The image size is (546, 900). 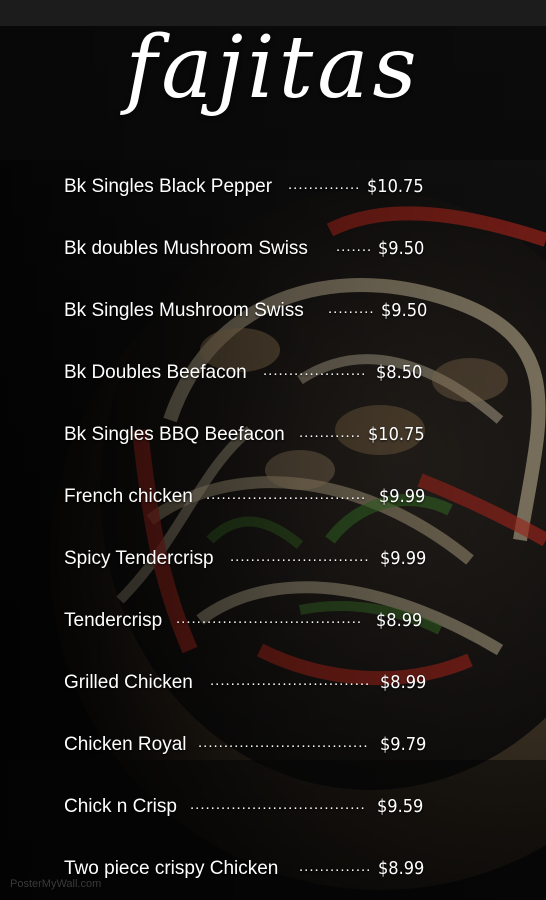 What do you see at coordinates (139, 558) in the screenshot?
I see `menu-item-name: Spicy Tendercrisp` at bounding box center [139, 558].